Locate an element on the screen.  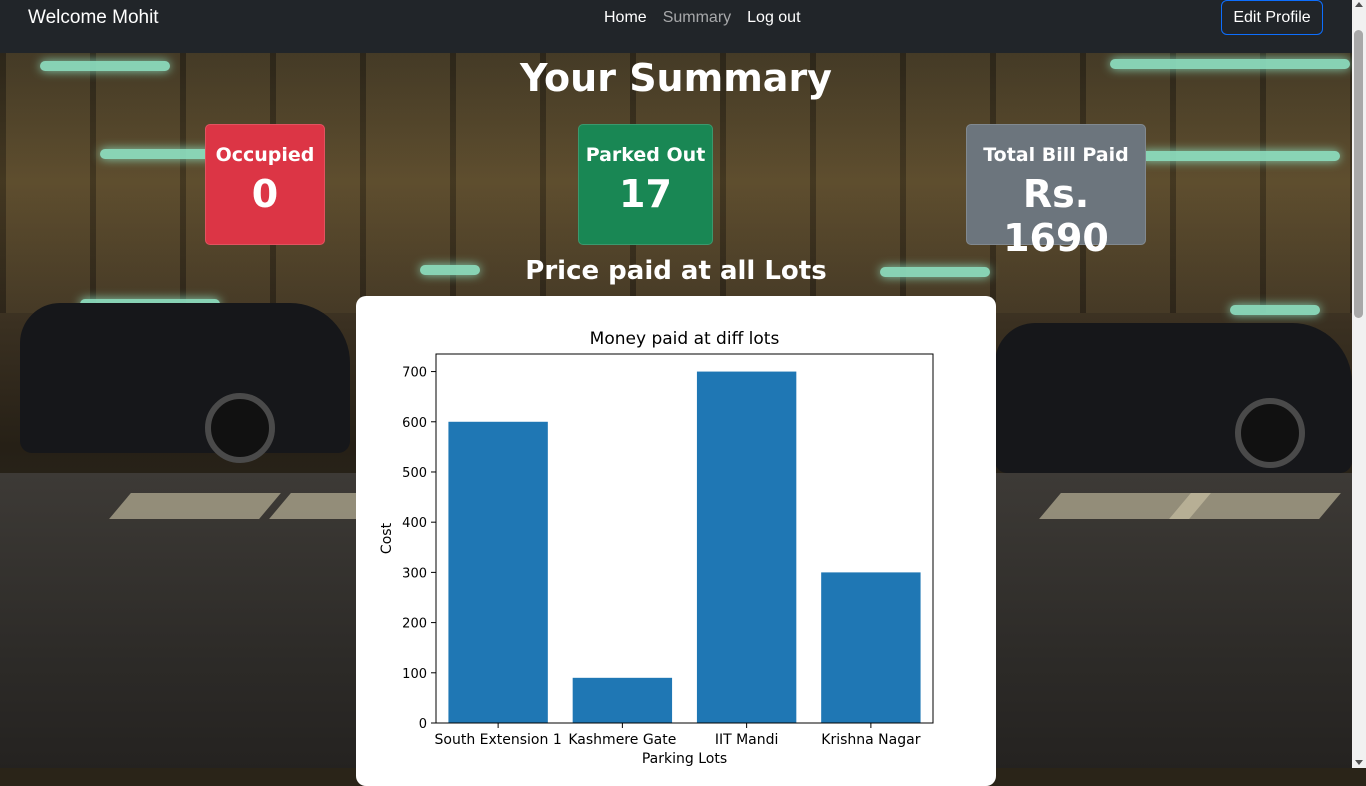
y-tick-label-500: 500 is located at coordinates (414, 473).